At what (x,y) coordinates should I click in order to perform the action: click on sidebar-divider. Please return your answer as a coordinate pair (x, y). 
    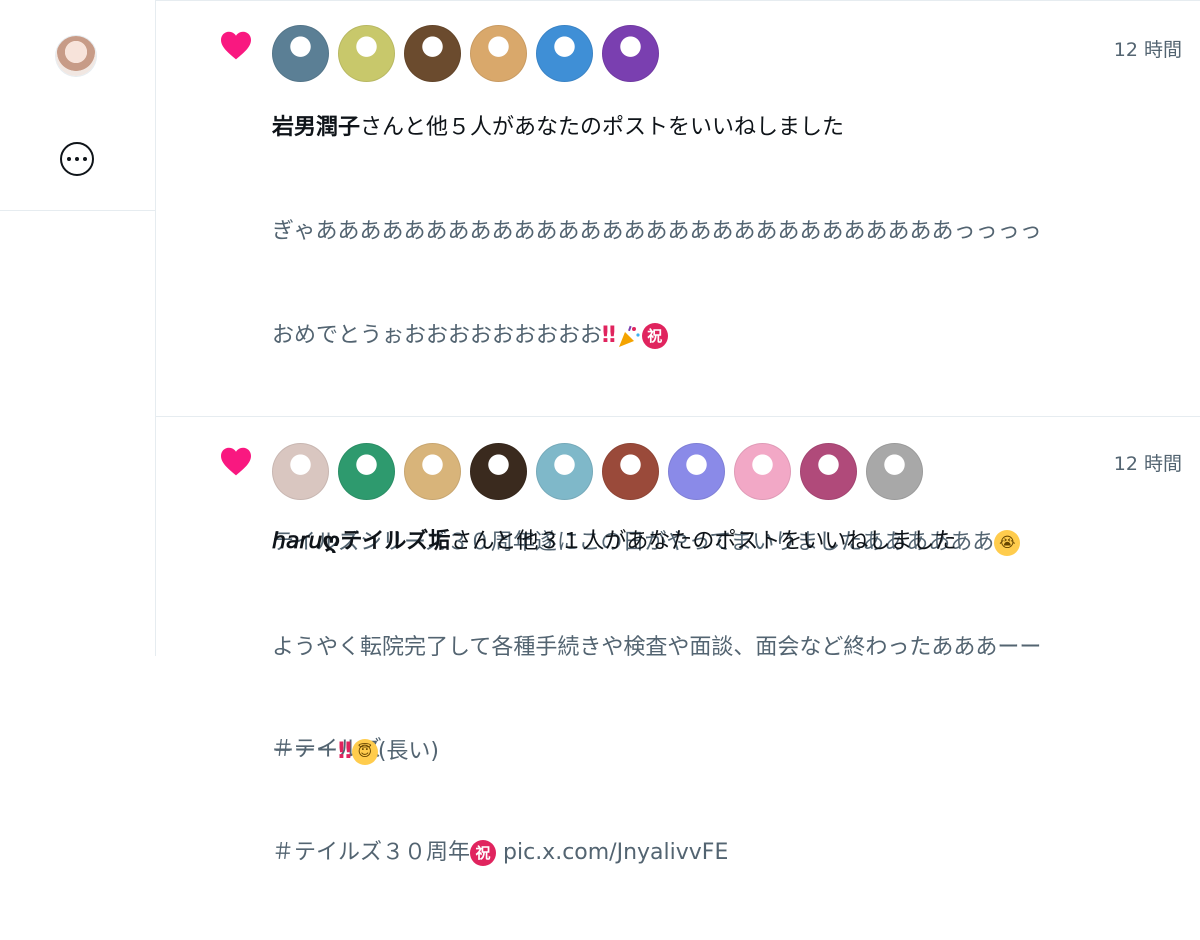
    Looking at the image, I should click on (77, 210).